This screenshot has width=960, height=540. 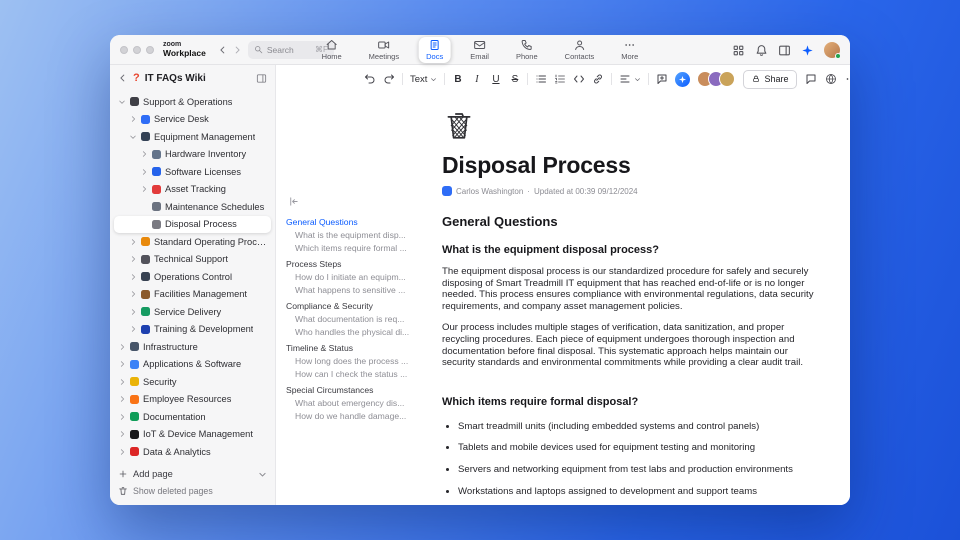 What do you see at coordinates (192, 102) in the screenshot?
I see `sidebar-item-support-operations: Support & Operations` at bounding box center [192, 102].